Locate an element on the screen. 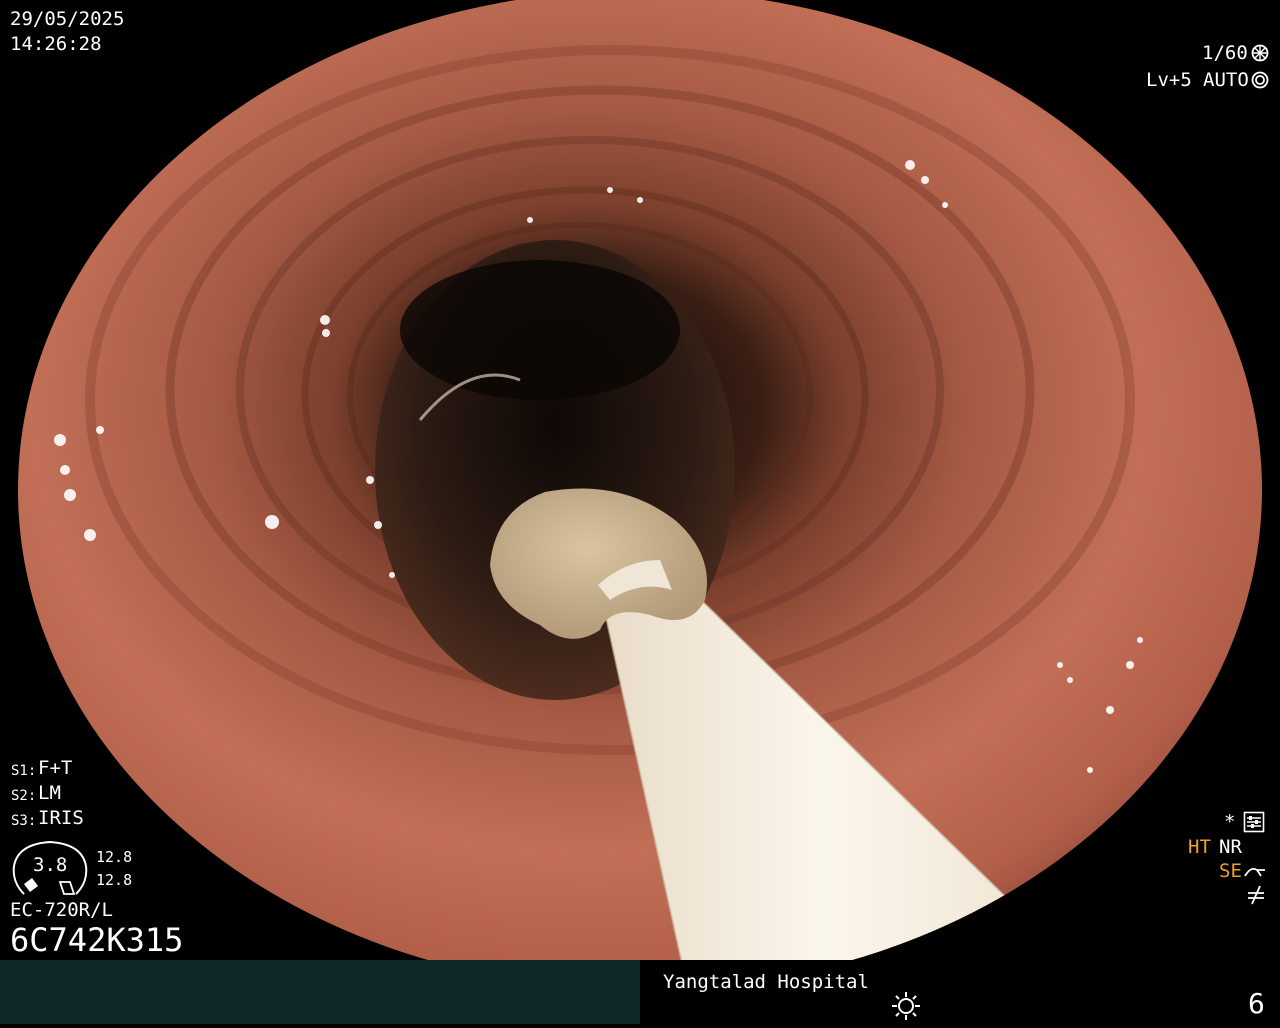 The width and height of the screenshot is (1280, 1028). enhancement-curve-icon is located at coordinates (1255, 872).